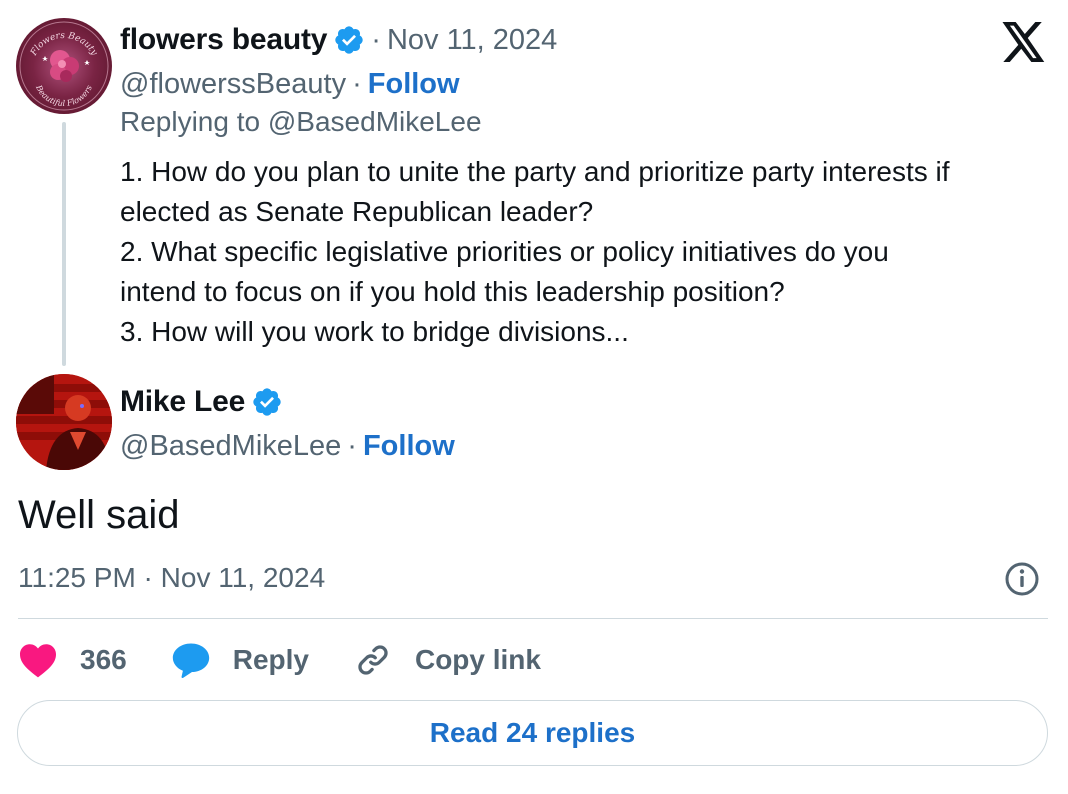 The width and height of the screenshot is (1068, 794). Describe the element at coordinates (190, 121) in the screenshot. I see `replying-to-prefix: Replying to` at that location.